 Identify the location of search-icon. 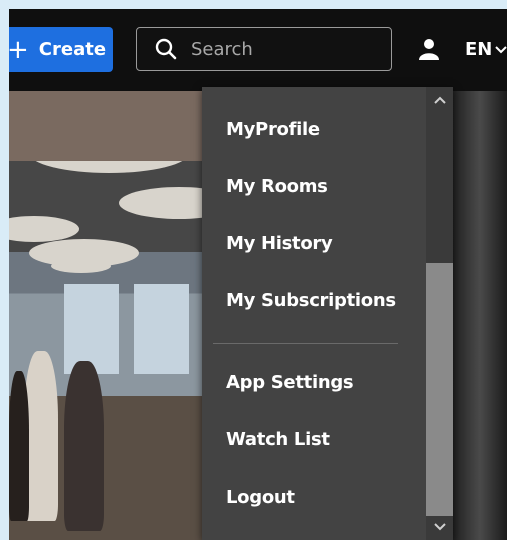
(166, 49).